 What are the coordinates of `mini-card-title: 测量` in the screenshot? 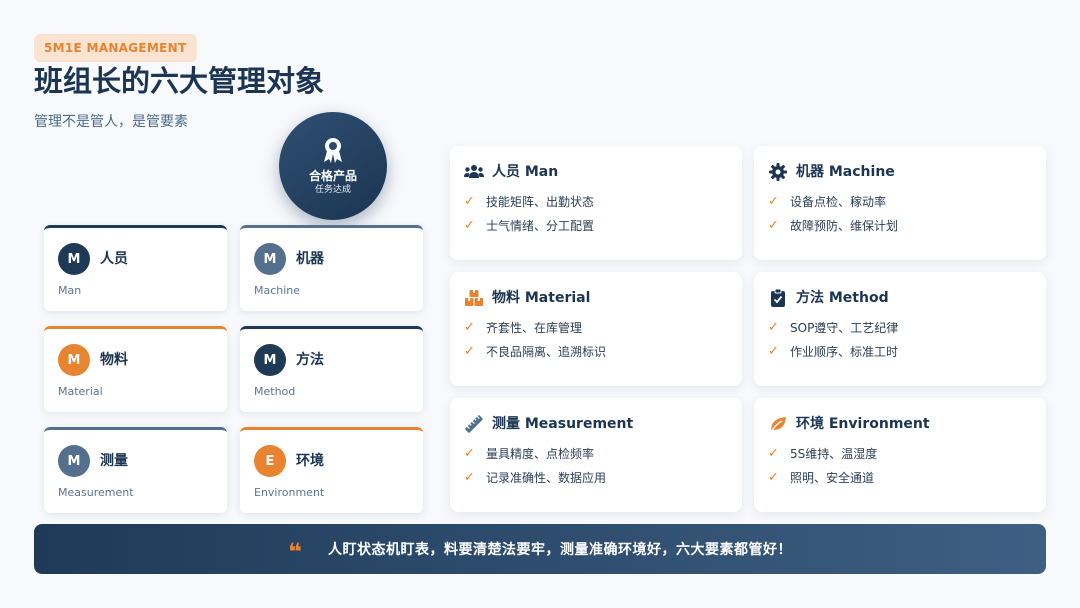 It's located at (114, 461).